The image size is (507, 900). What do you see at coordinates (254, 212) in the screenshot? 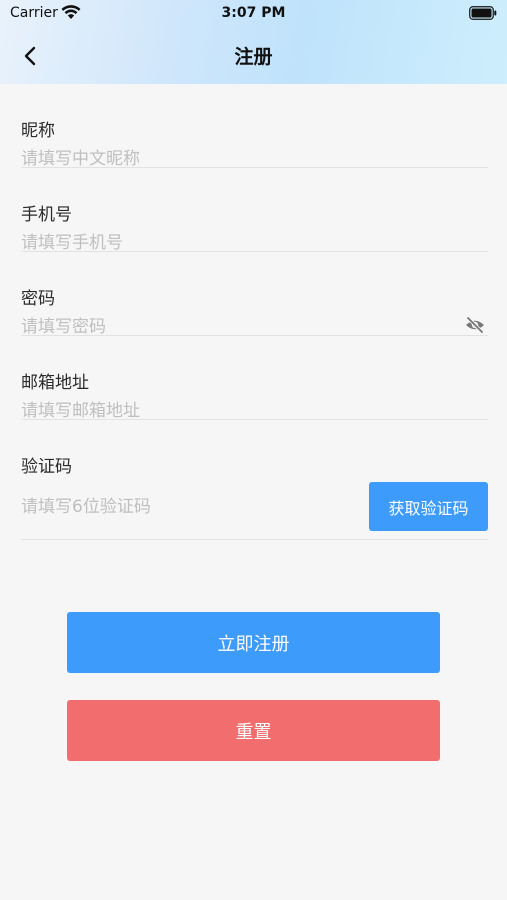
I see `phone-field-row: 手机号` at bounding box center [254, 212].